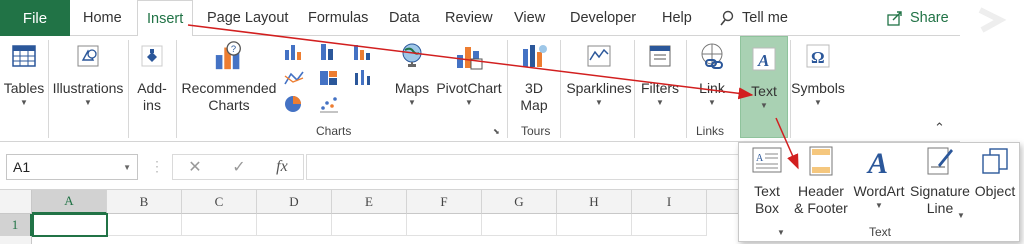  I want to click on signature-line-label-2: Line, so click(940, 208).